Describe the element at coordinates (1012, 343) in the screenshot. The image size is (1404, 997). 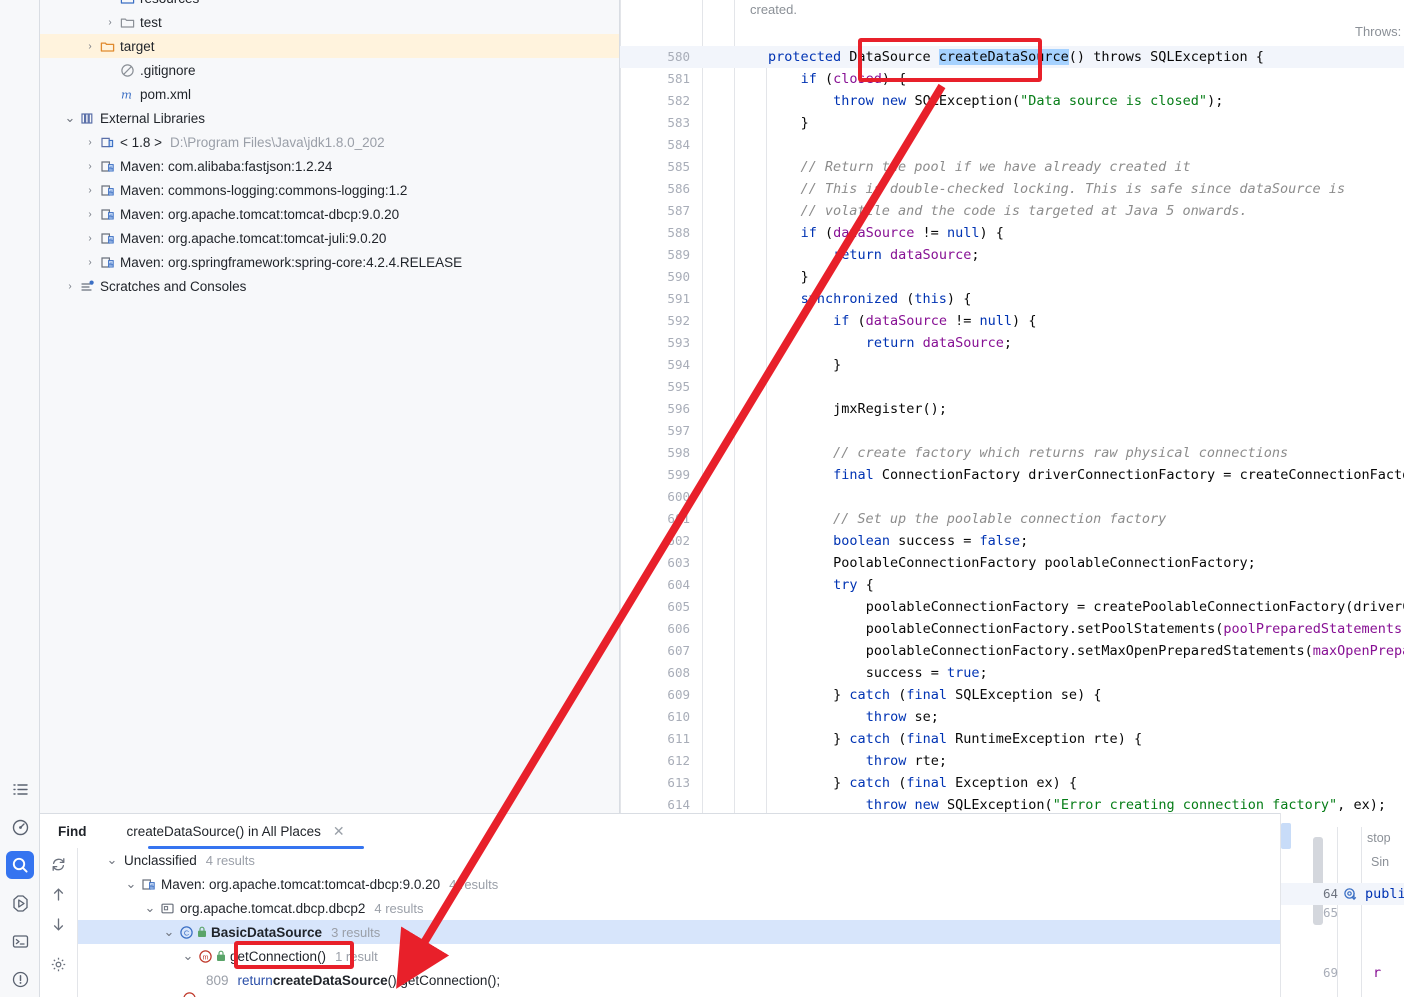
I see `code-line: 593 return dataSource;` at that location.